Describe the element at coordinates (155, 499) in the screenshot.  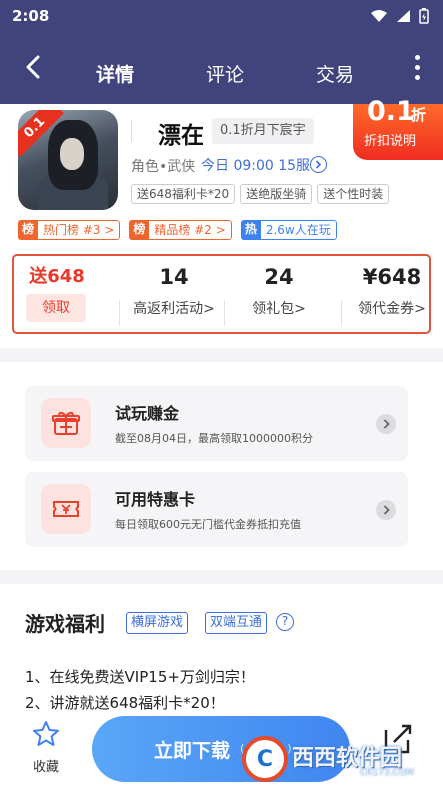
I see `task-title: 可用特惠卡` at that location.